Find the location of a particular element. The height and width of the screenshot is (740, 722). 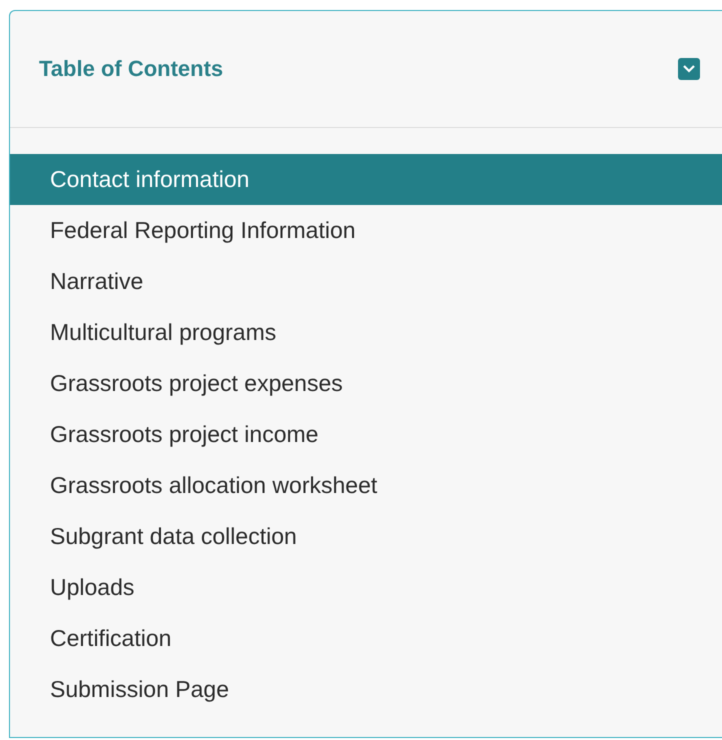

contents-link: Contact information is located at coordinates (366, 179).